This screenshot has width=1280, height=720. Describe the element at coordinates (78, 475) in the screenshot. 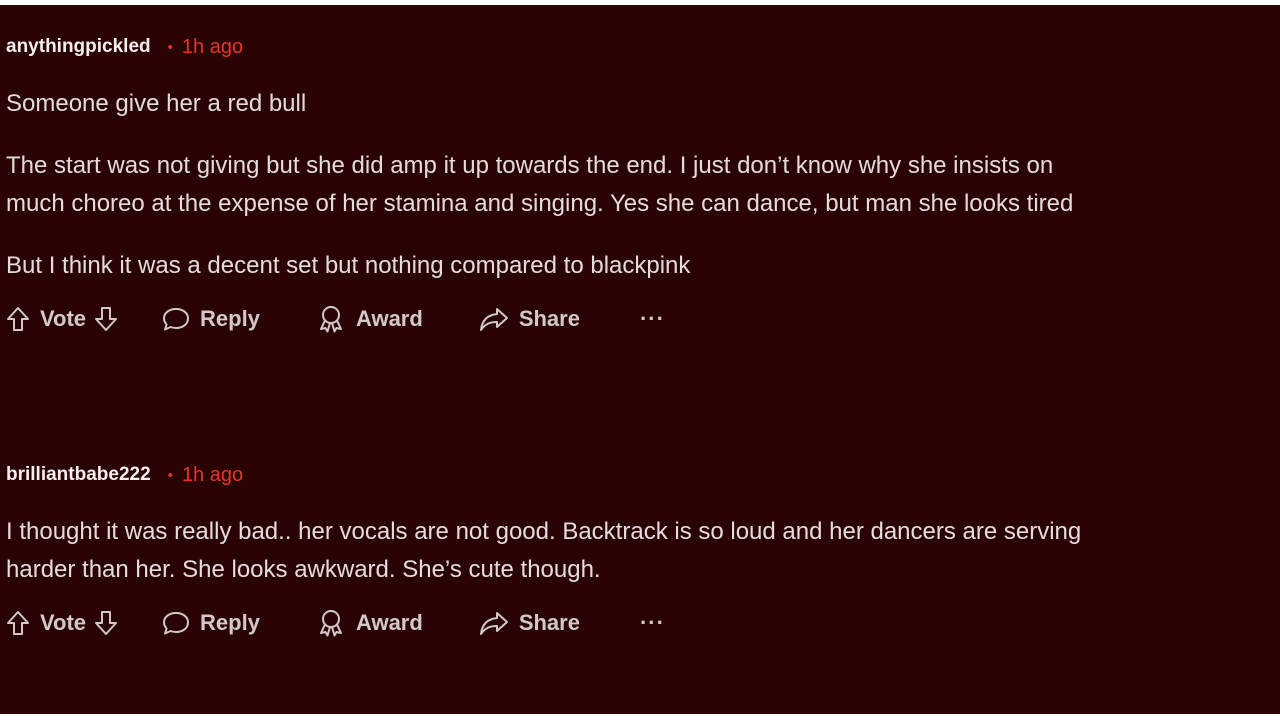

I see `comment-author: brilliantbabe222` at that location.